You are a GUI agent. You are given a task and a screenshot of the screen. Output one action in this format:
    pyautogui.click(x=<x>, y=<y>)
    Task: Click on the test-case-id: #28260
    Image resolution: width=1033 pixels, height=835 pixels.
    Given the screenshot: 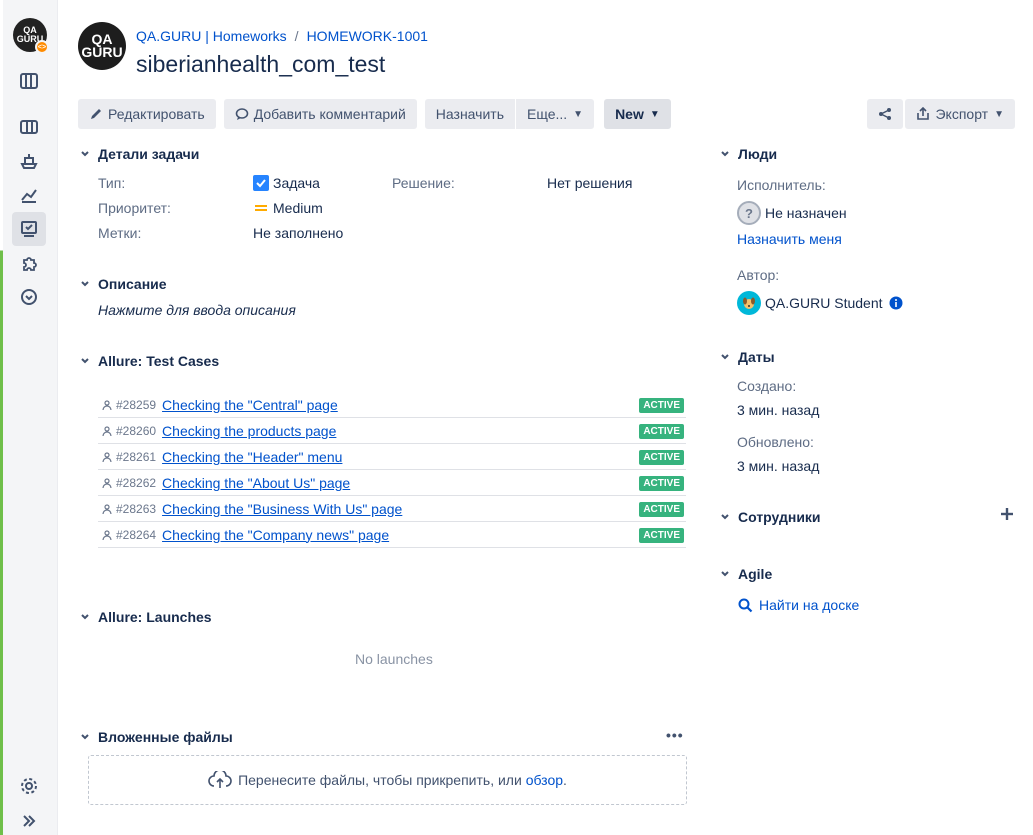 What is the action you would take?
    pyautogui.click(x=129, y=431)
    